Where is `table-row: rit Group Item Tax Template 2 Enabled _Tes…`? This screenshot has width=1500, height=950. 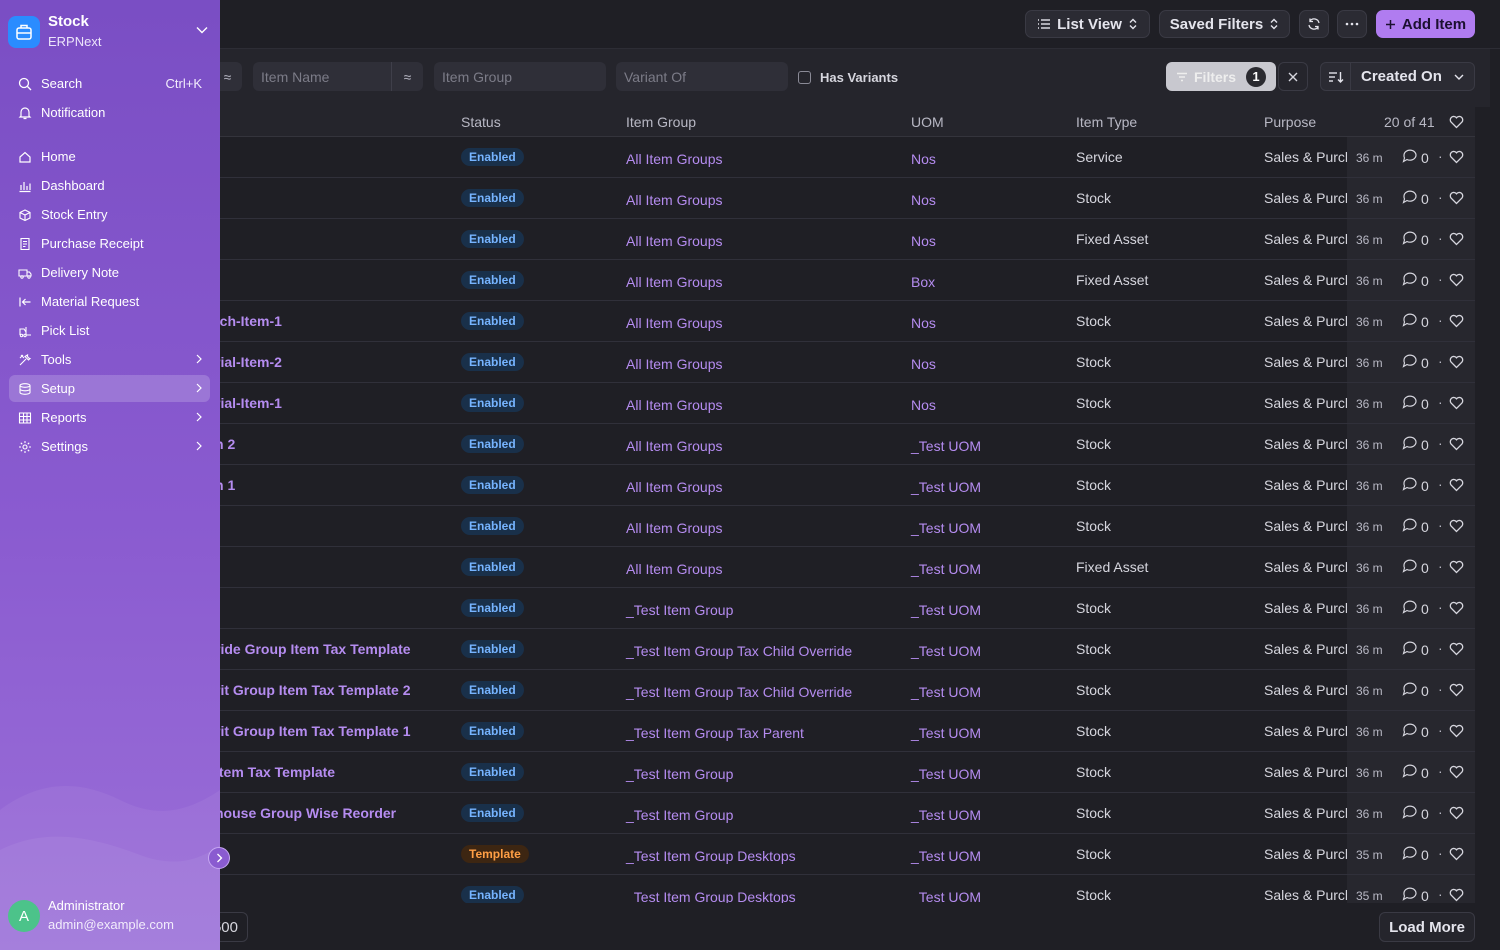
table-row: rit Group Item Tax Template 2 Enabled _Tes… is located at coordinates (737, 690).